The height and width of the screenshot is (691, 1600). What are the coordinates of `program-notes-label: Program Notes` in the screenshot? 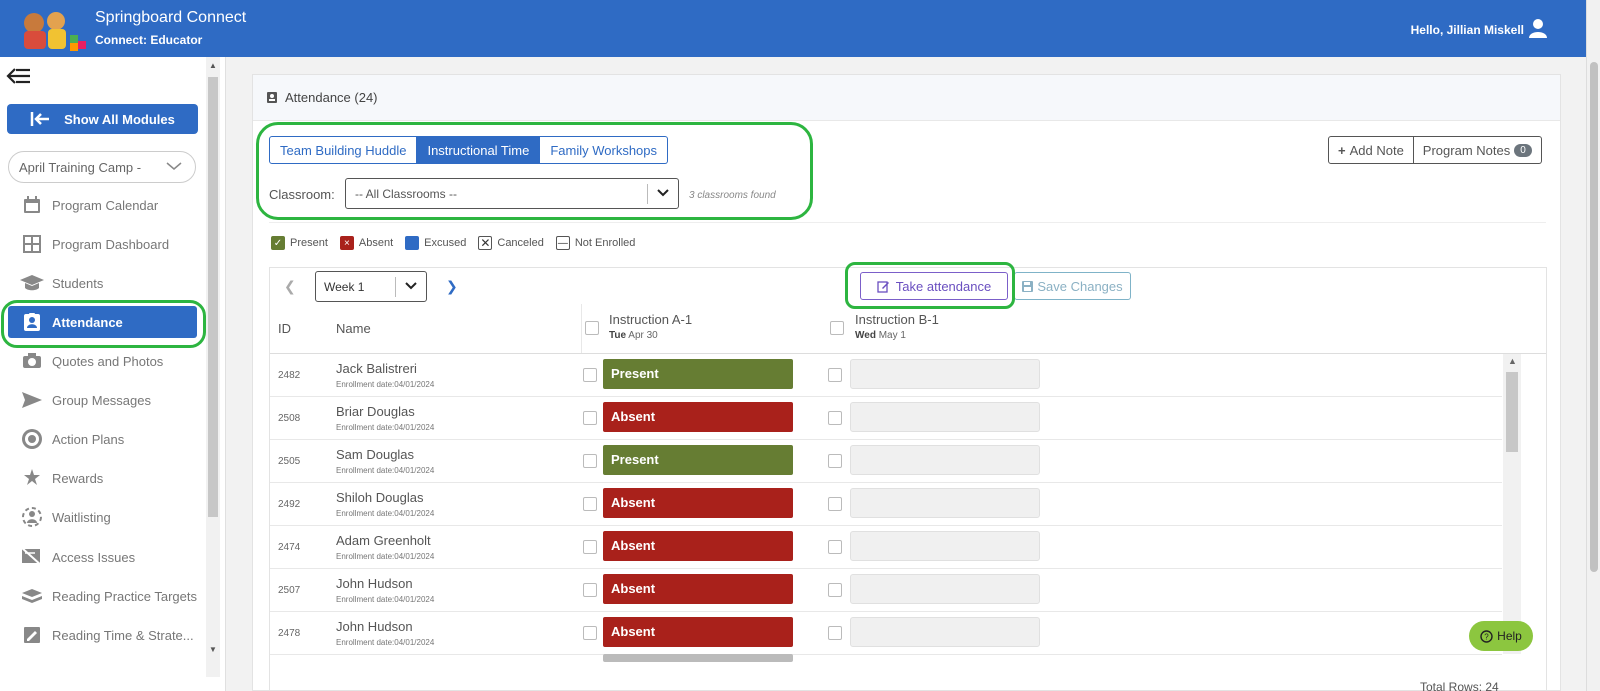 It's located at (1466, 150).